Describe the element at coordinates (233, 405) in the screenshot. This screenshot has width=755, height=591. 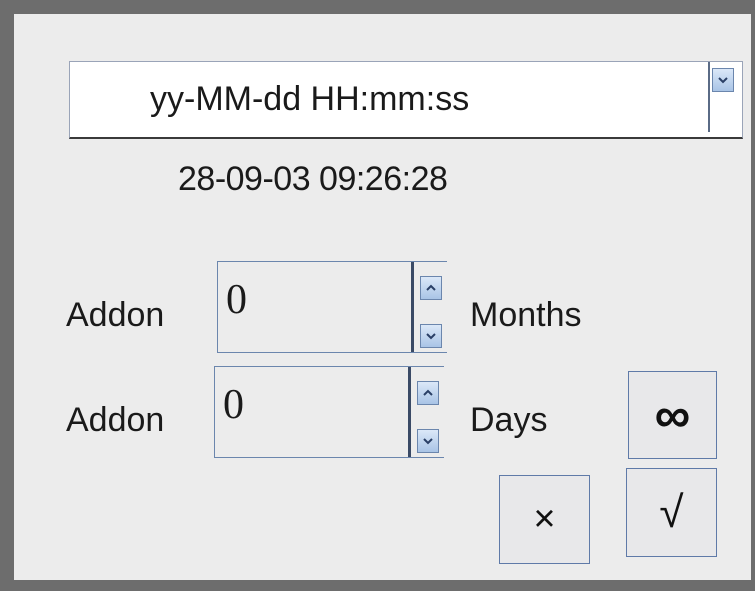
I see `addon-days-value: 0` at that location.